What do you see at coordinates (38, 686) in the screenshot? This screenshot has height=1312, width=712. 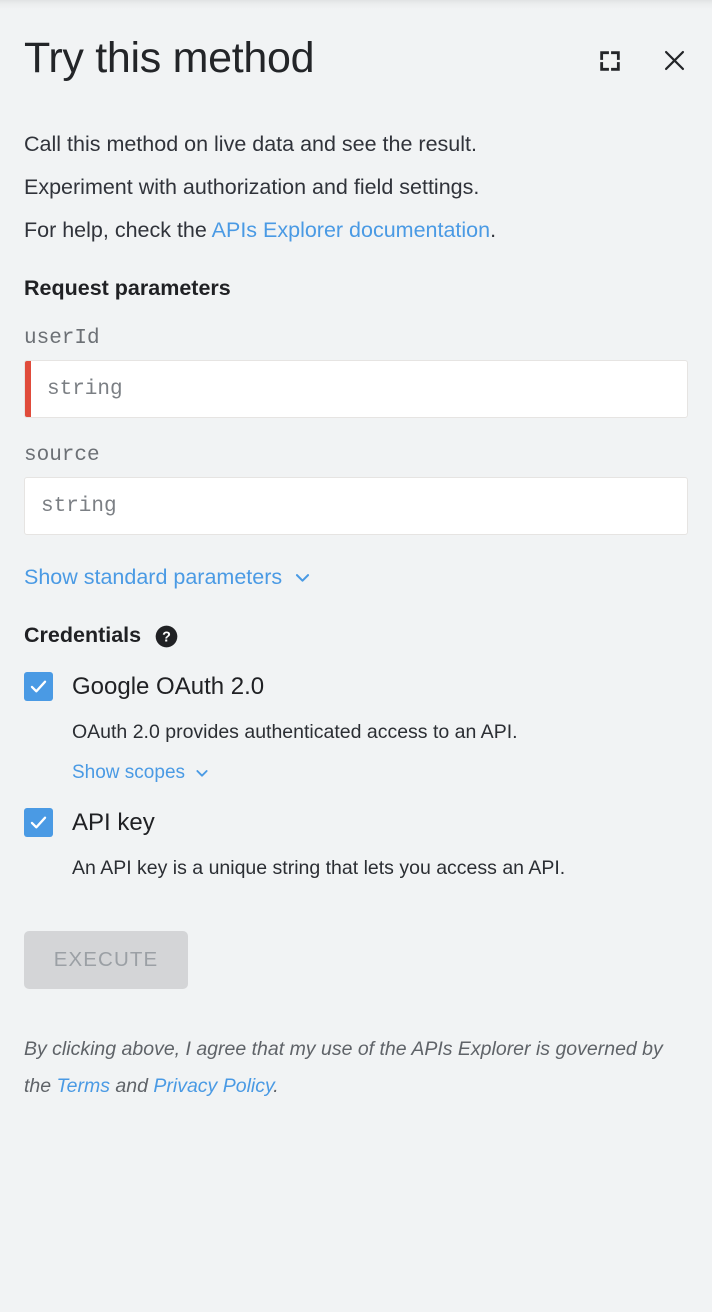 I see `checkbox-google-oauth` at bounding box center [38, 686].